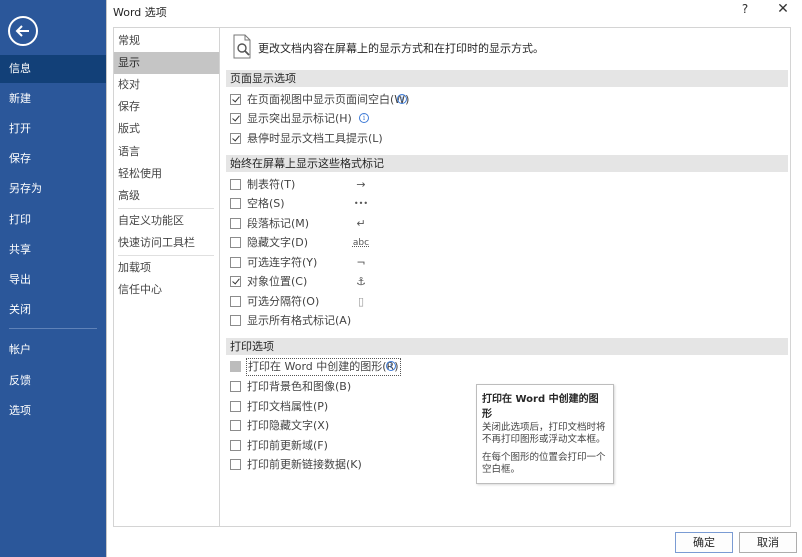  What do you see at coordinates (53, 310) in the screenshot?
I see `backstage-item-close: 关闭` at bounding box center [53, 310].